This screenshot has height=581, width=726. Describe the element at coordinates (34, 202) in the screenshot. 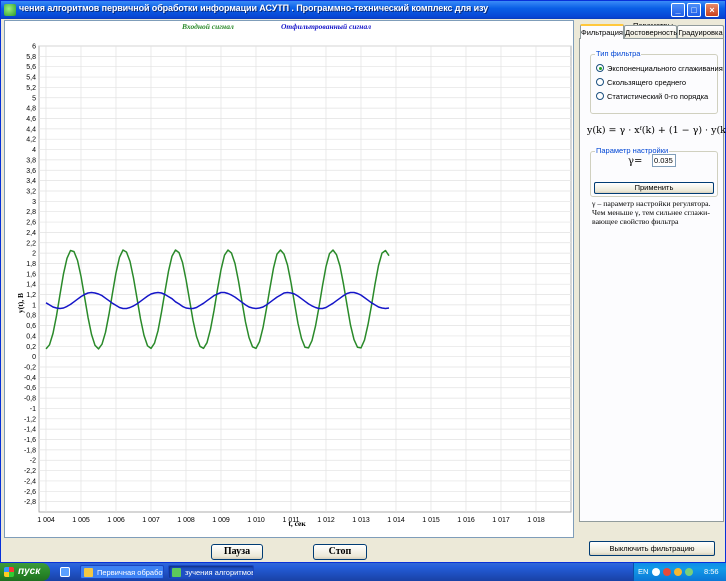

I see `y-tick-label: 3` at that location.